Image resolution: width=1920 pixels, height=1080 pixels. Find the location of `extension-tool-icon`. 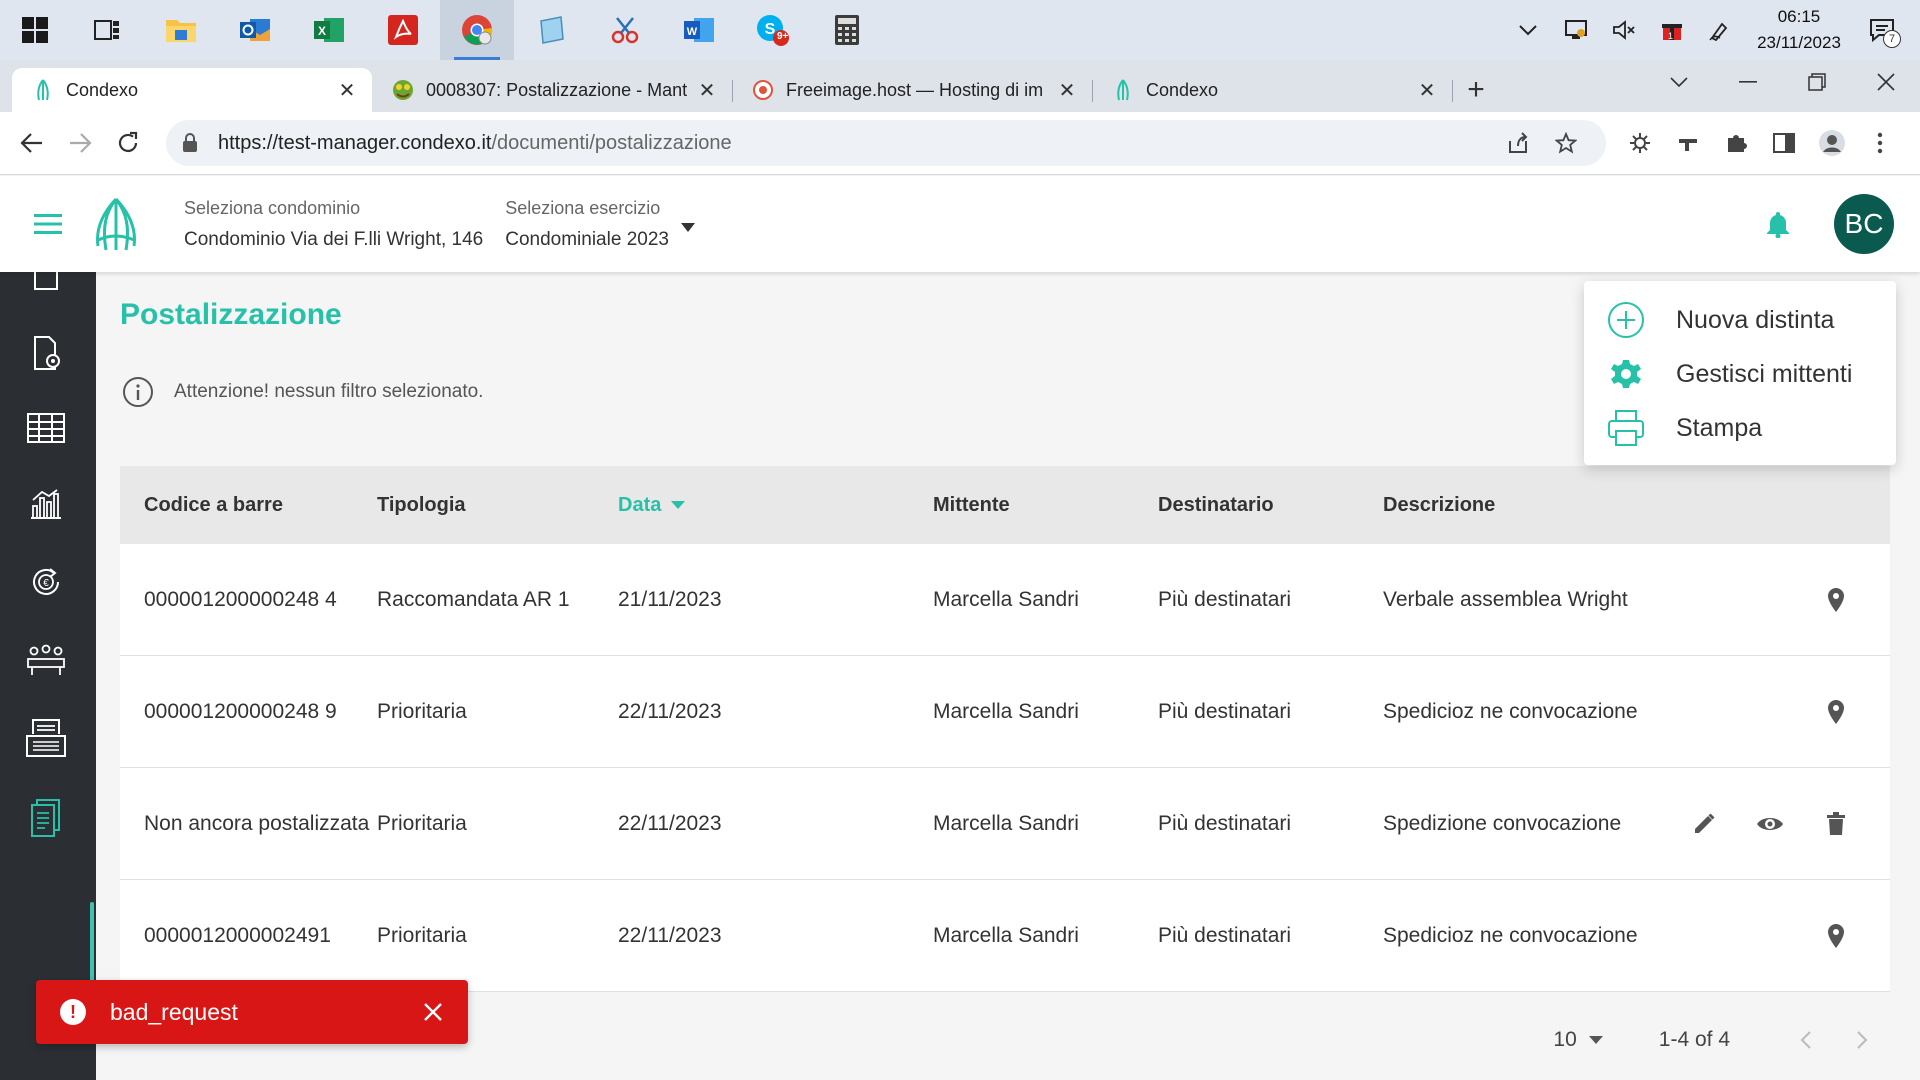

extension-tool-icon is located at coordinates (1688, 143).